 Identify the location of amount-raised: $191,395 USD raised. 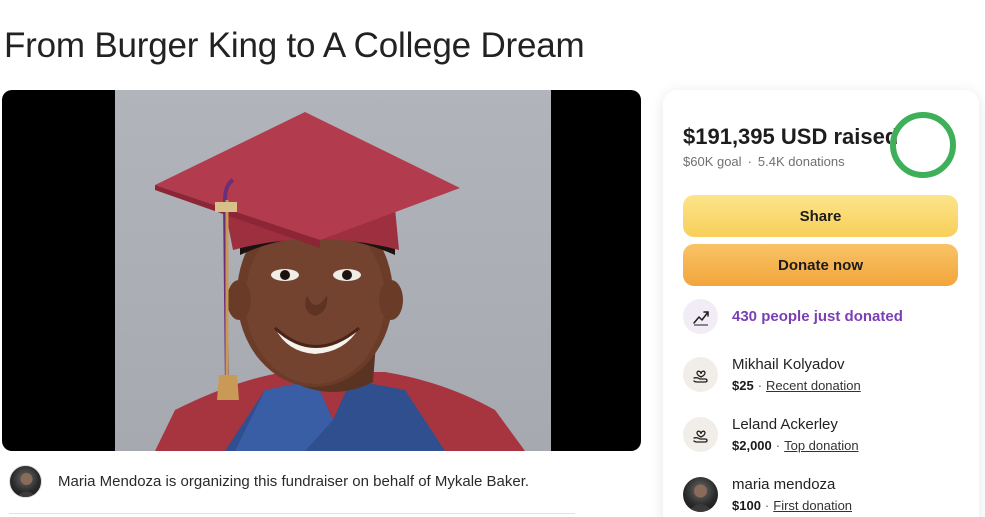
(790, 137).